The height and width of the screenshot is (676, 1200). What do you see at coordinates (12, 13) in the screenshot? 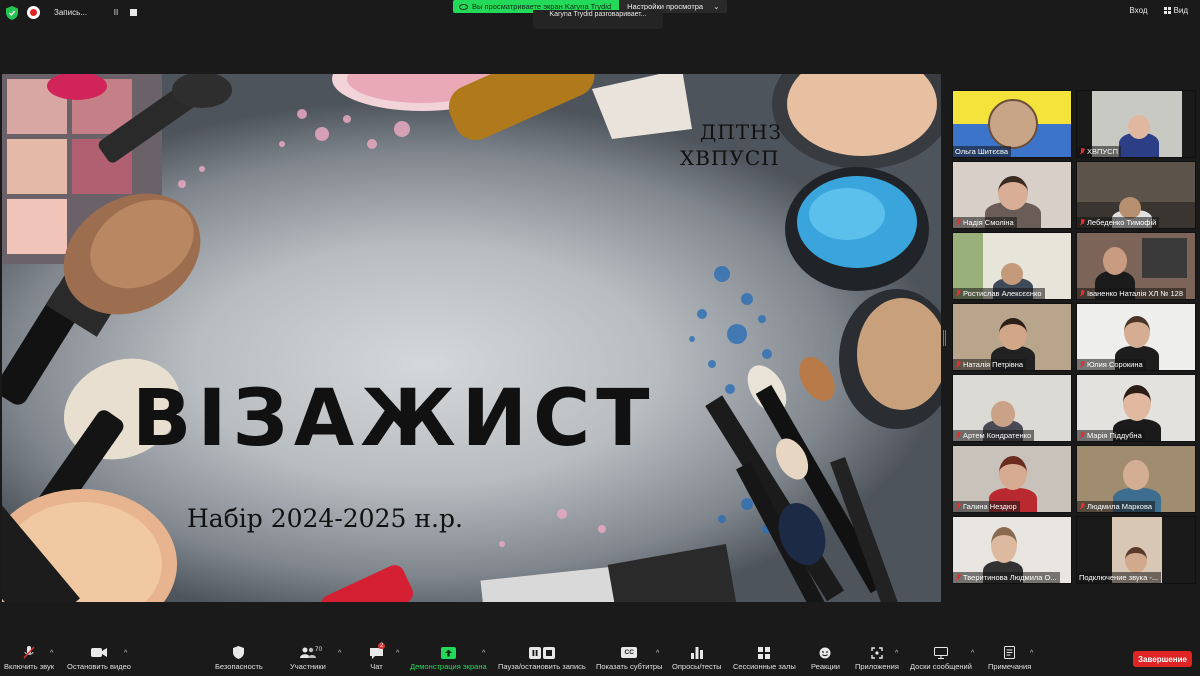
I see `encryption-shield-icon` at bounding box center [12, 13].